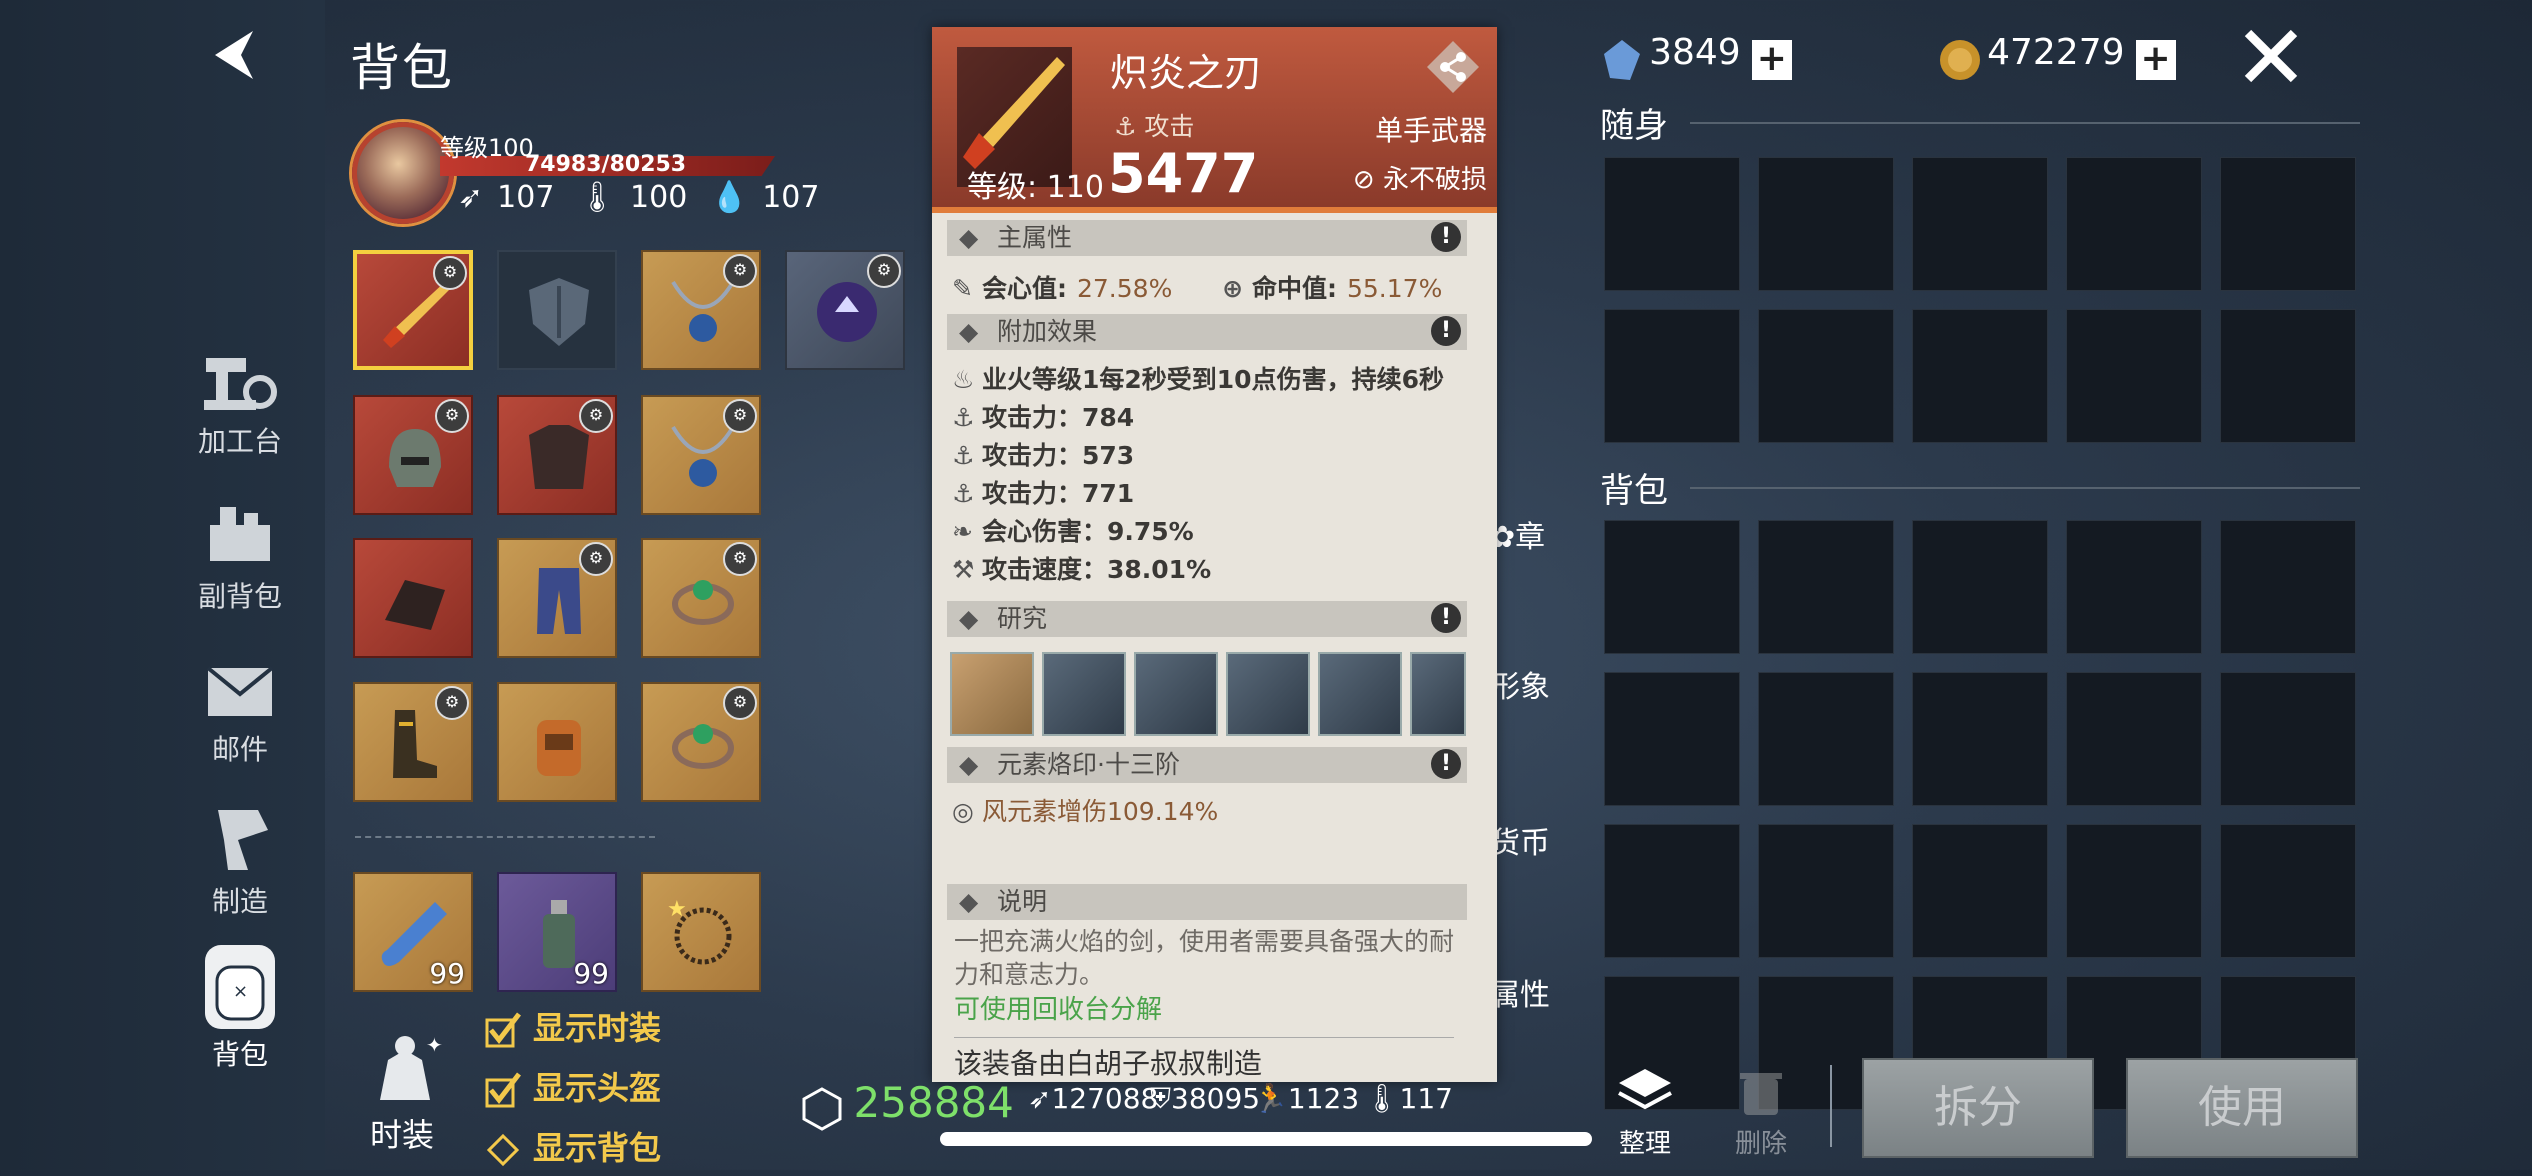  What do you see at coordinates (1978, 1108) in the screenshot?
I see `split-button: 拆分` at bounding box center [1978, 1108].